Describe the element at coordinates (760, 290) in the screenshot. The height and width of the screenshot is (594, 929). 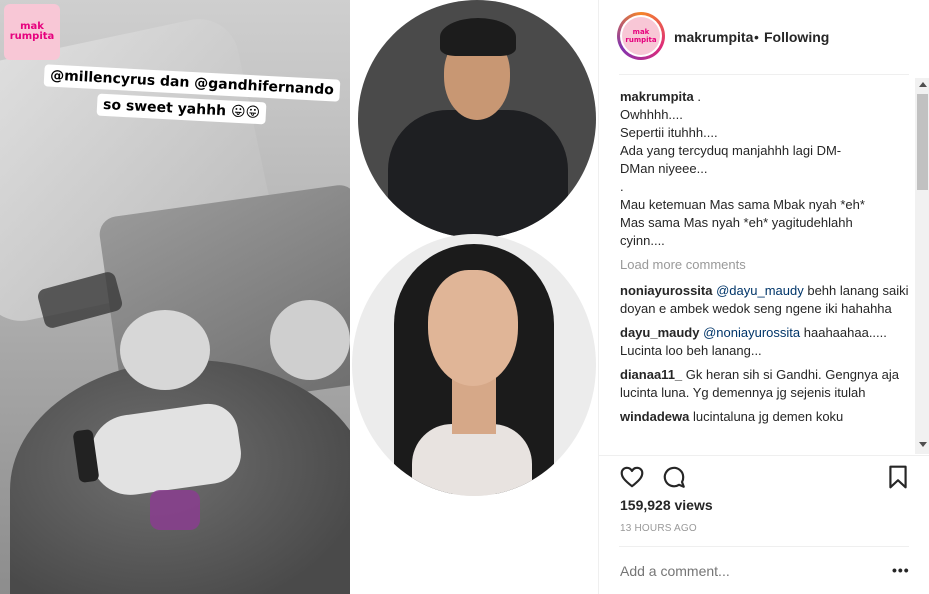
I see `comment-mention-link: @dayu_maudy` at that location.